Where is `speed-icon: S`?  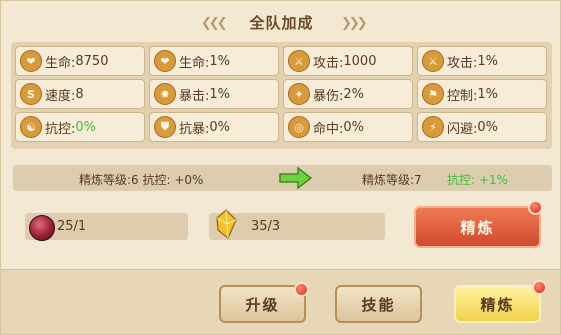 speed-icon: S is located at coordinates (31, 94).